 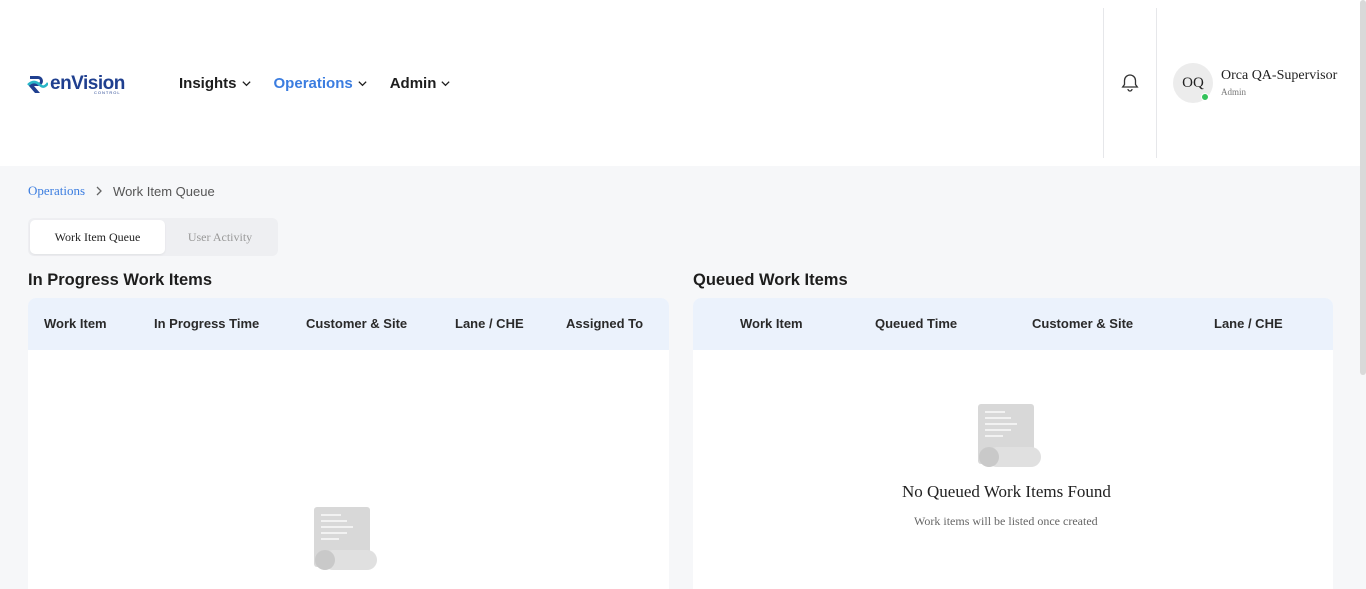 What do you see at coordinates (1006, 491) in the screenshot?
I see `empty-state-title: No Queued Work Items Found` at bounding box center [1006, 491].